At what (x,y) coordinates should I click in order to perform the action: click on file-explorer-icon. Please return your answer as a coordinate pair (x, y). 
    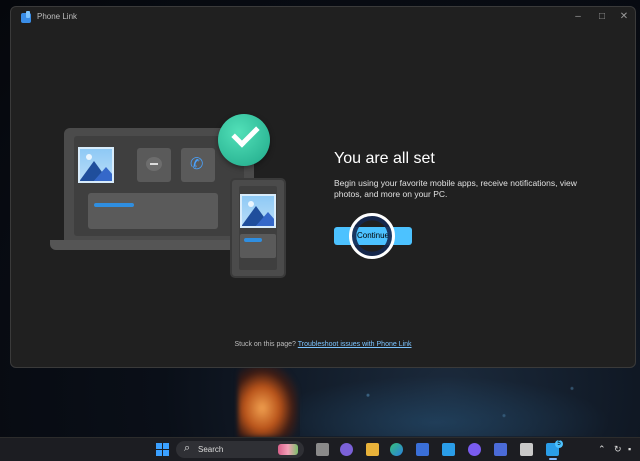
    Looking at the image, I should click on (372, 449).